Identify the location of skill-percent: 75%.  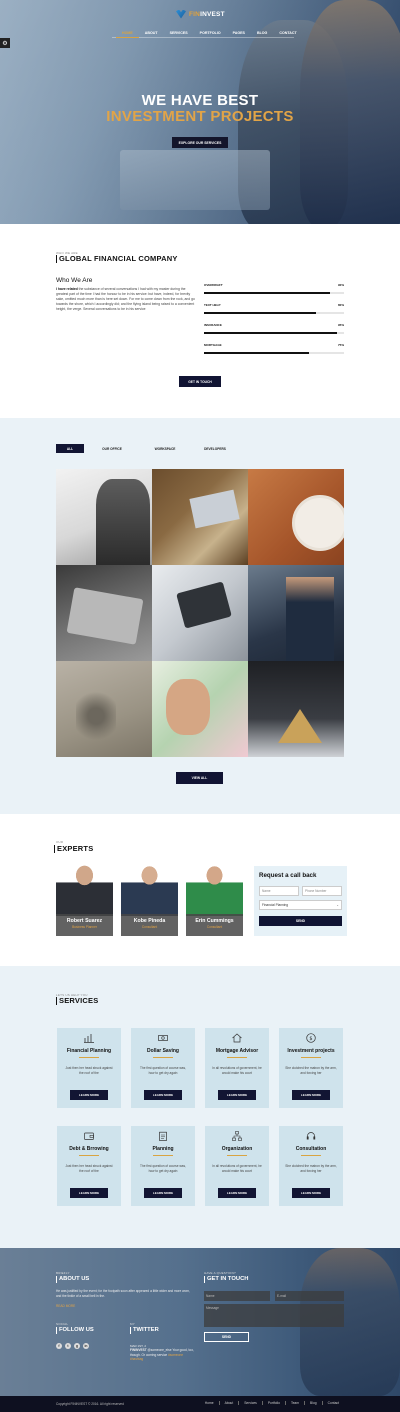
(340, 345).